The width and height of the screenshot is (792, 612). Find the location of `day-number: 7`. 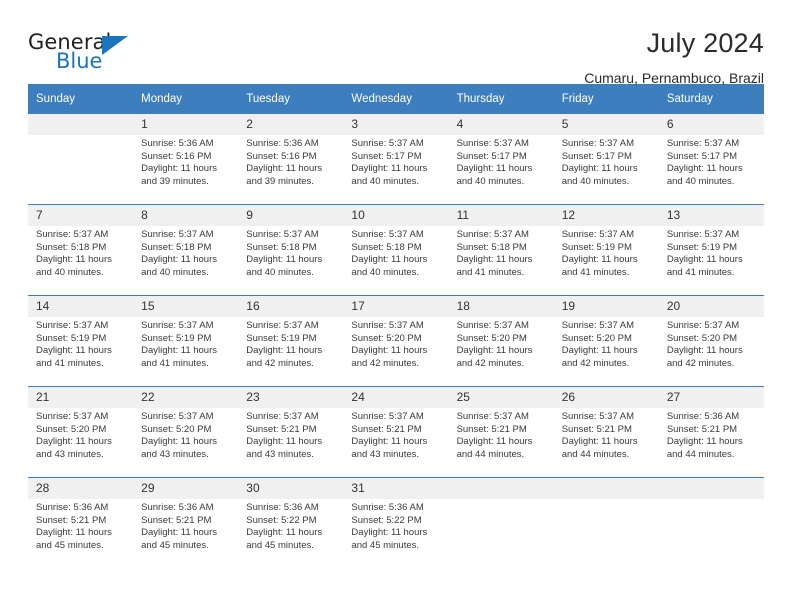

day-number: 7 is located at coordinates (81, 215).